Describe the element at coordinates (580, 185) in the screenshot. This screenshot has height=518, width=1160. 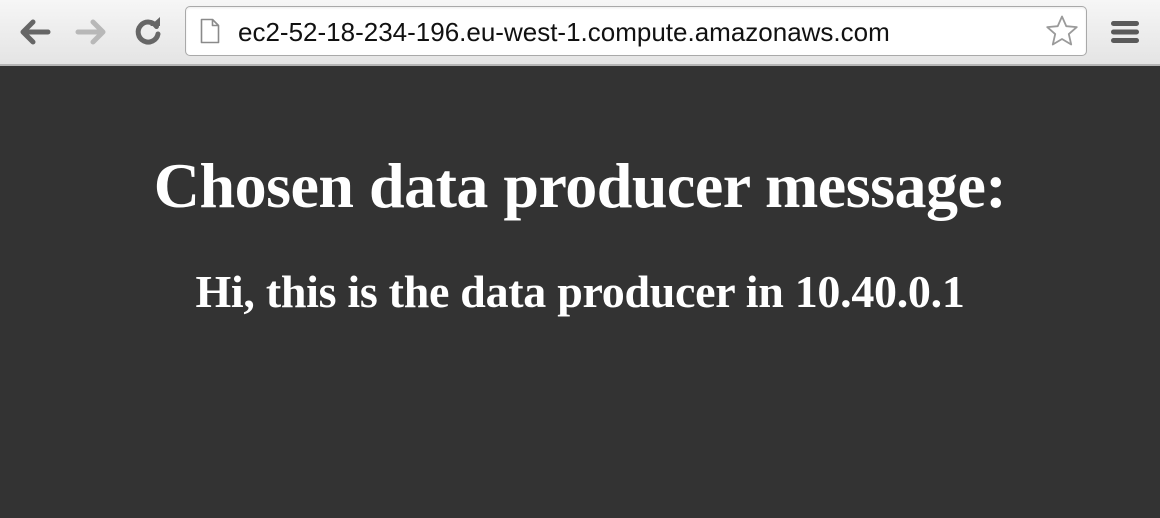
I see `page-heading: Chosen data producer message:` at that location.